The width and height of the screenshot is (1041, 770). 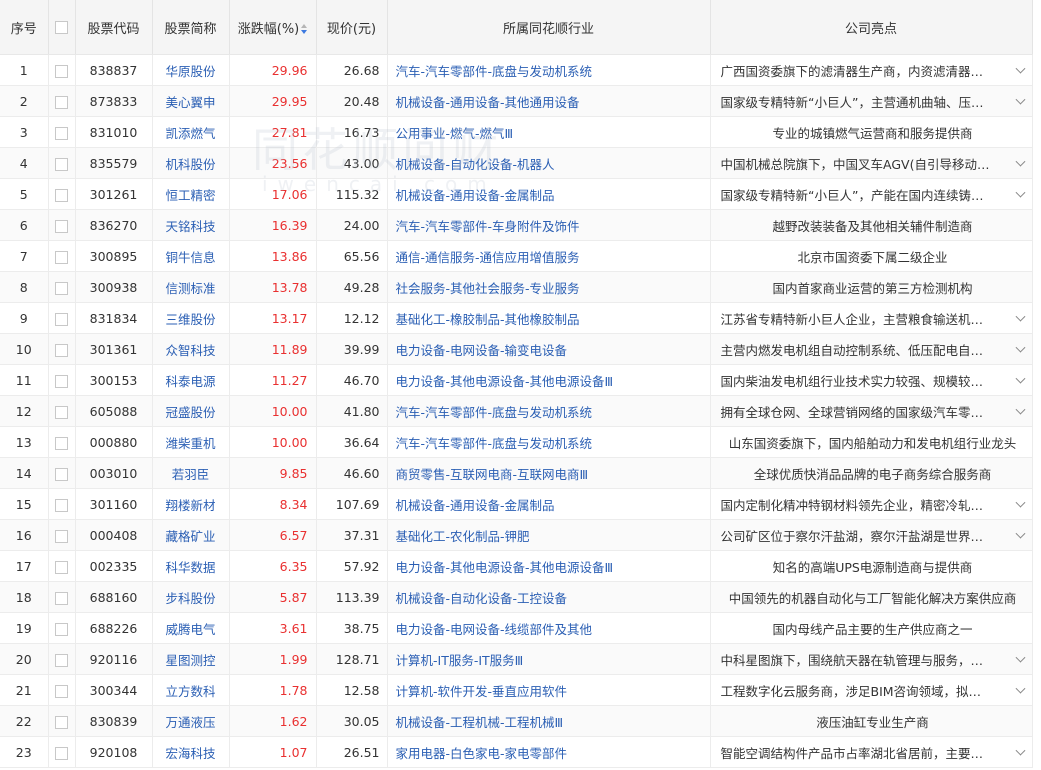 I want to click on stock-name-link: 藏格矿业, so click(x=191, y=535).